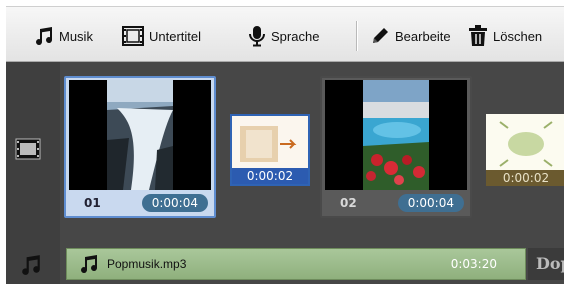 This screenshot has height=284, width=564. What do you see at coordinates (396, 135) in the screenshot?
I see `clip-thumbnail-pool` at bounding box center [396, 135].